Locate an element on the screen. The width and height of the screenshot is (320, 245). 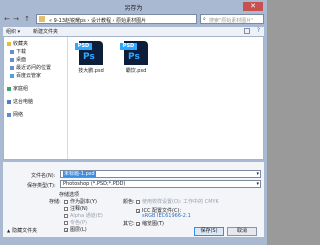
chevron-up-icon: ▲ is located at coordinates (9, 230).